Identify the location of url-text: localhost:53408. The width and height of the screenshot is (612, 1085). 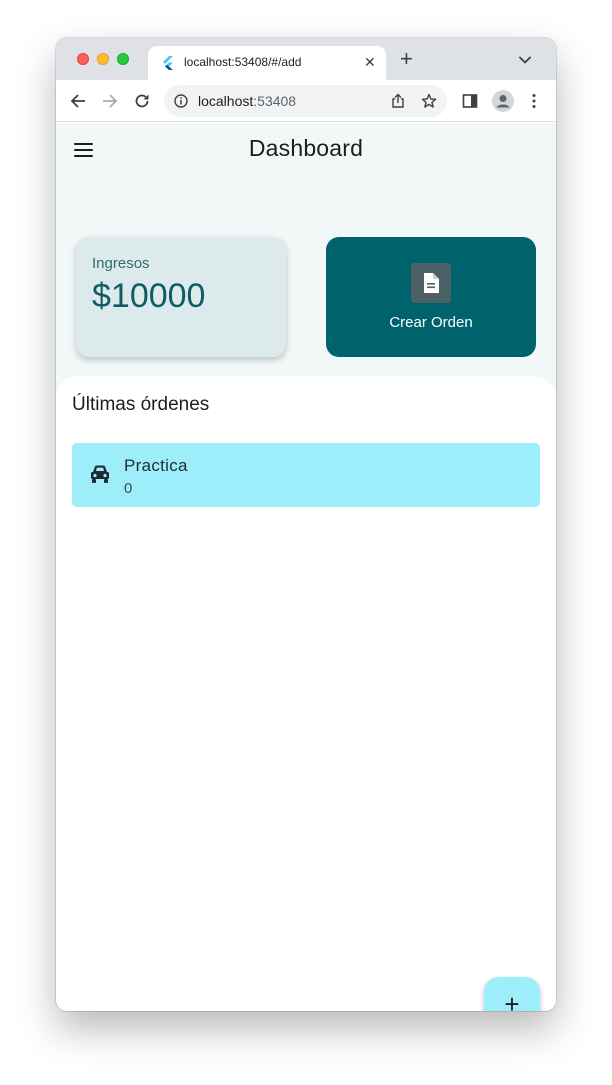
(247, 101).